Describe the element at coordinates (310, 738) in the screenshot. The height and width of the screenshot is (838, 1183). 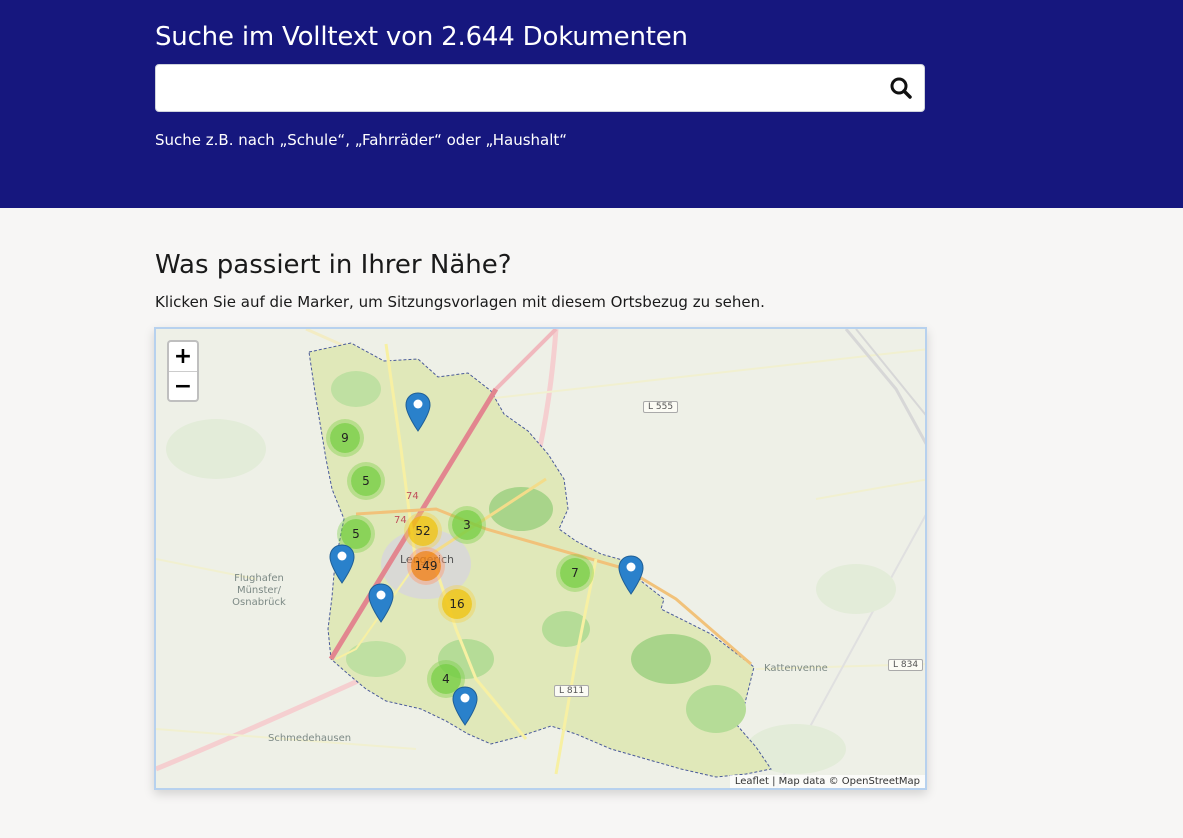
I see `place-label-schmedehausen: Schmedehausen` at that location.